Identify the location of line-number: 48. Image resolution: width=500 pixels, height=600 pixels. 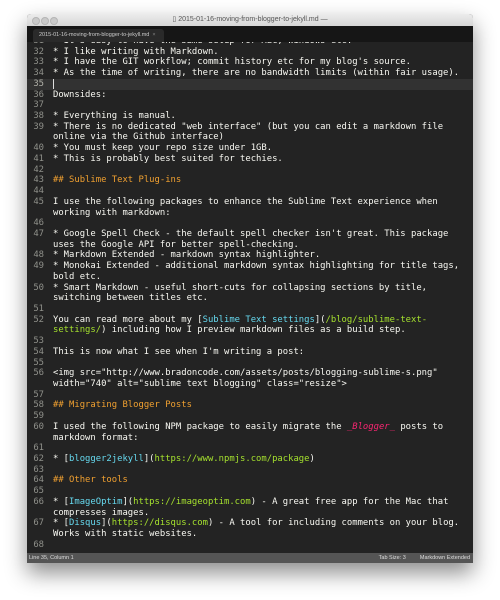
(38, 255).